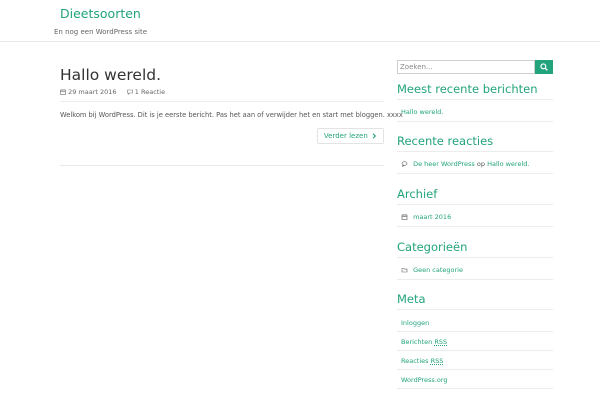 Image resolution: width=600 pixels, height=400 pixels. Describe the element at coordinates (150, 92) in the screenshot. I see `post-comments-link: 1 Reactie` at that location.